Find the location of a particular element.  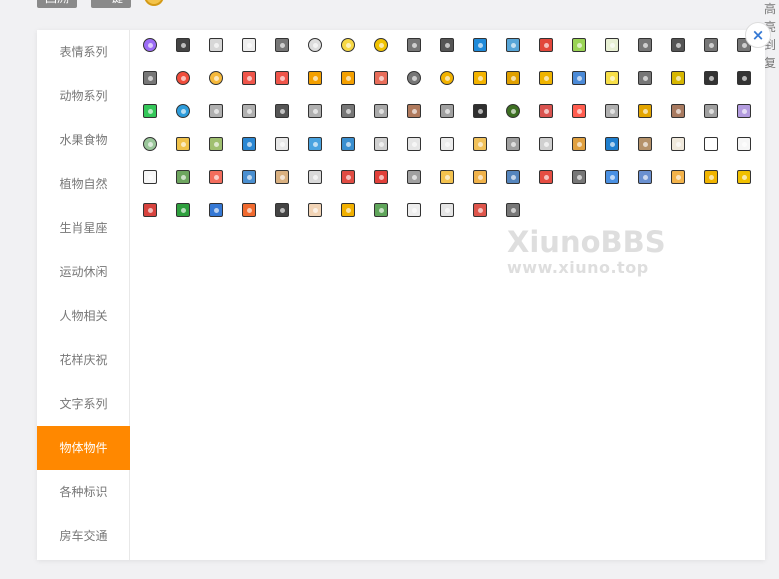

category-animal: 动物系列 is located at coordinates (83, 96).